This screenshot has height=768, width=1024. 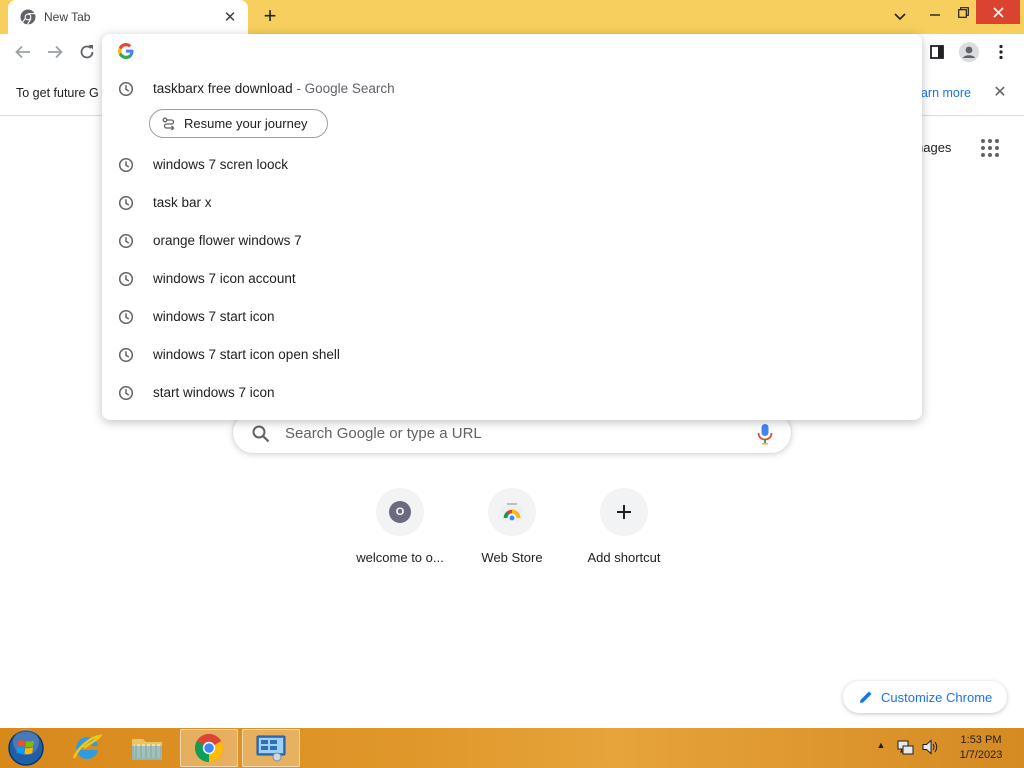 What do you see at coordinates (223, 88) in the screenshot?
I see `suggestion-query: taskbarx free download` at bounding box center [223, 88].